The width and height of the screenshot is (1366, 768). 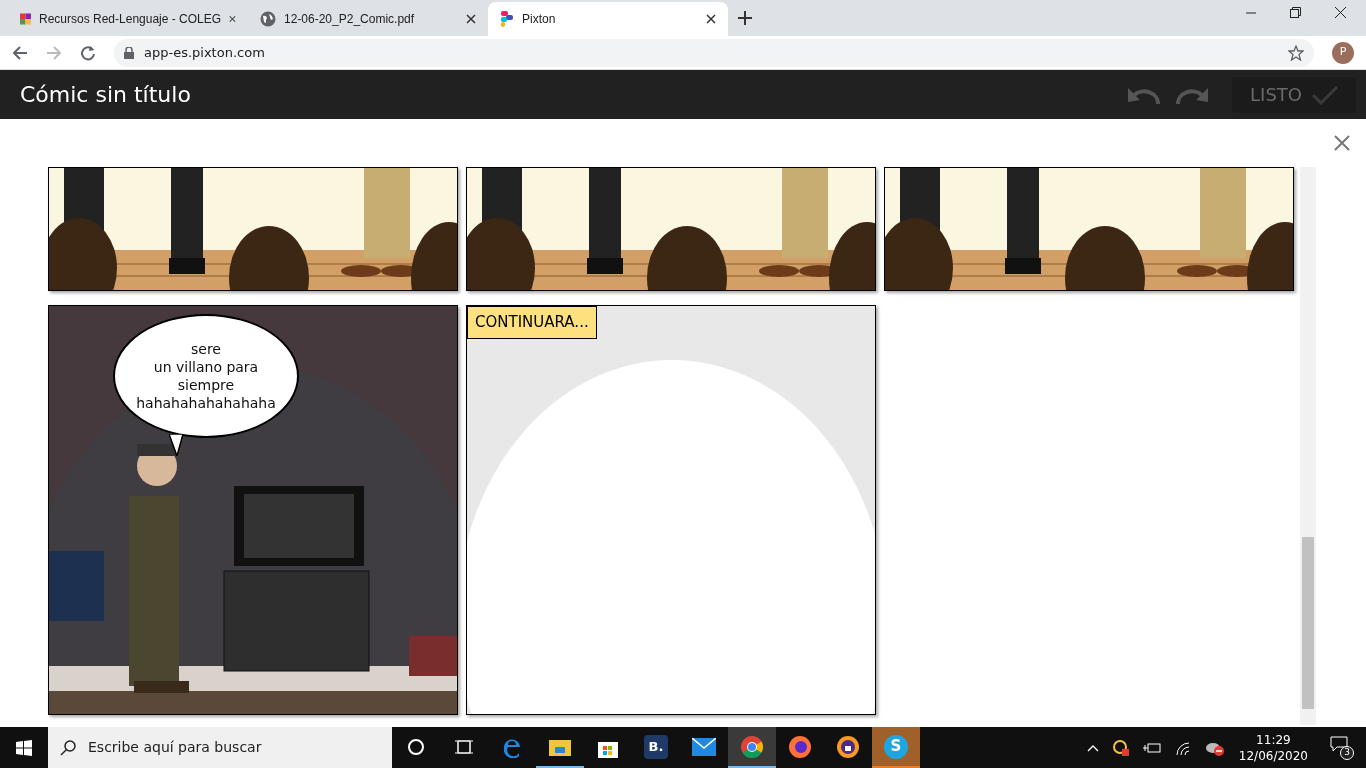 What do you see at coordinates (507, 19) in the screenshot?
I see `pixton-logo-icon` at bounding box center [507, 19].